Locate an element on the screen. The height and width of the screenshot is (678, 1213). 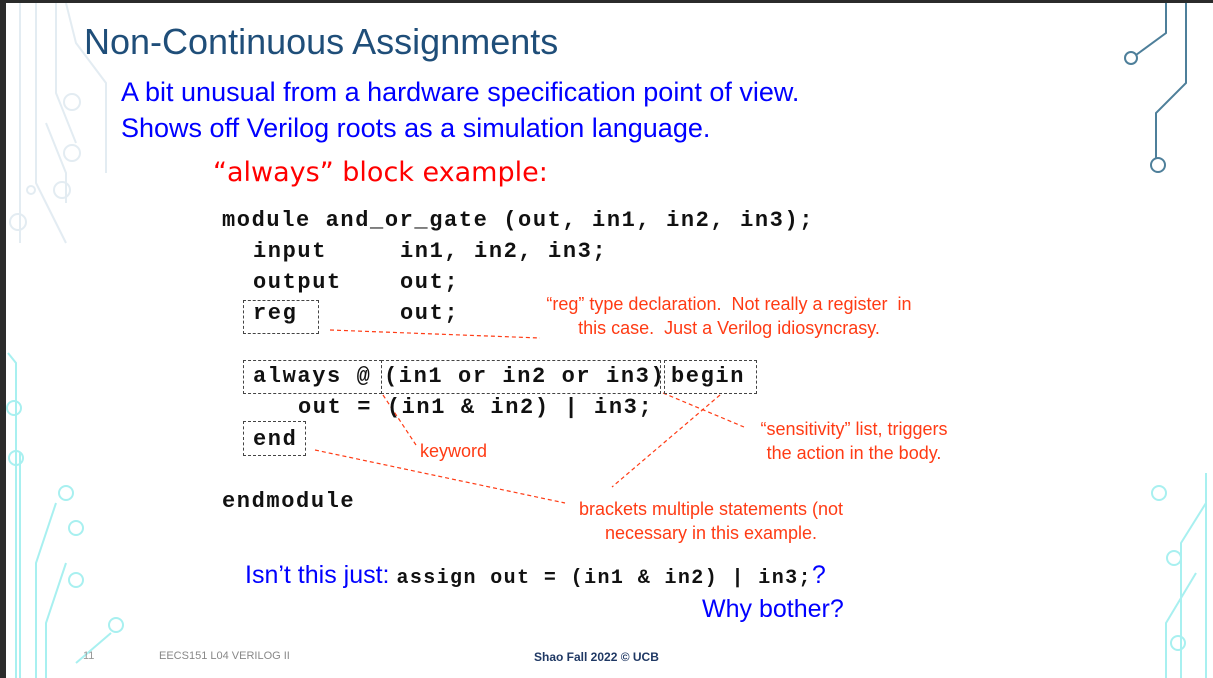
code-module-line: module and_or_gate (out, in1, in2, in3); is located at coordinates (518, 220).